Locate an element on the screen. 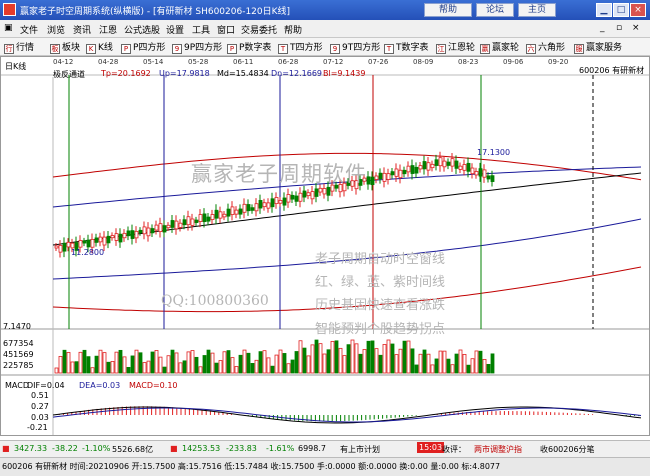 The image size is (650, 476). menu-info: 资讯 is located at coordinates (82, 29).